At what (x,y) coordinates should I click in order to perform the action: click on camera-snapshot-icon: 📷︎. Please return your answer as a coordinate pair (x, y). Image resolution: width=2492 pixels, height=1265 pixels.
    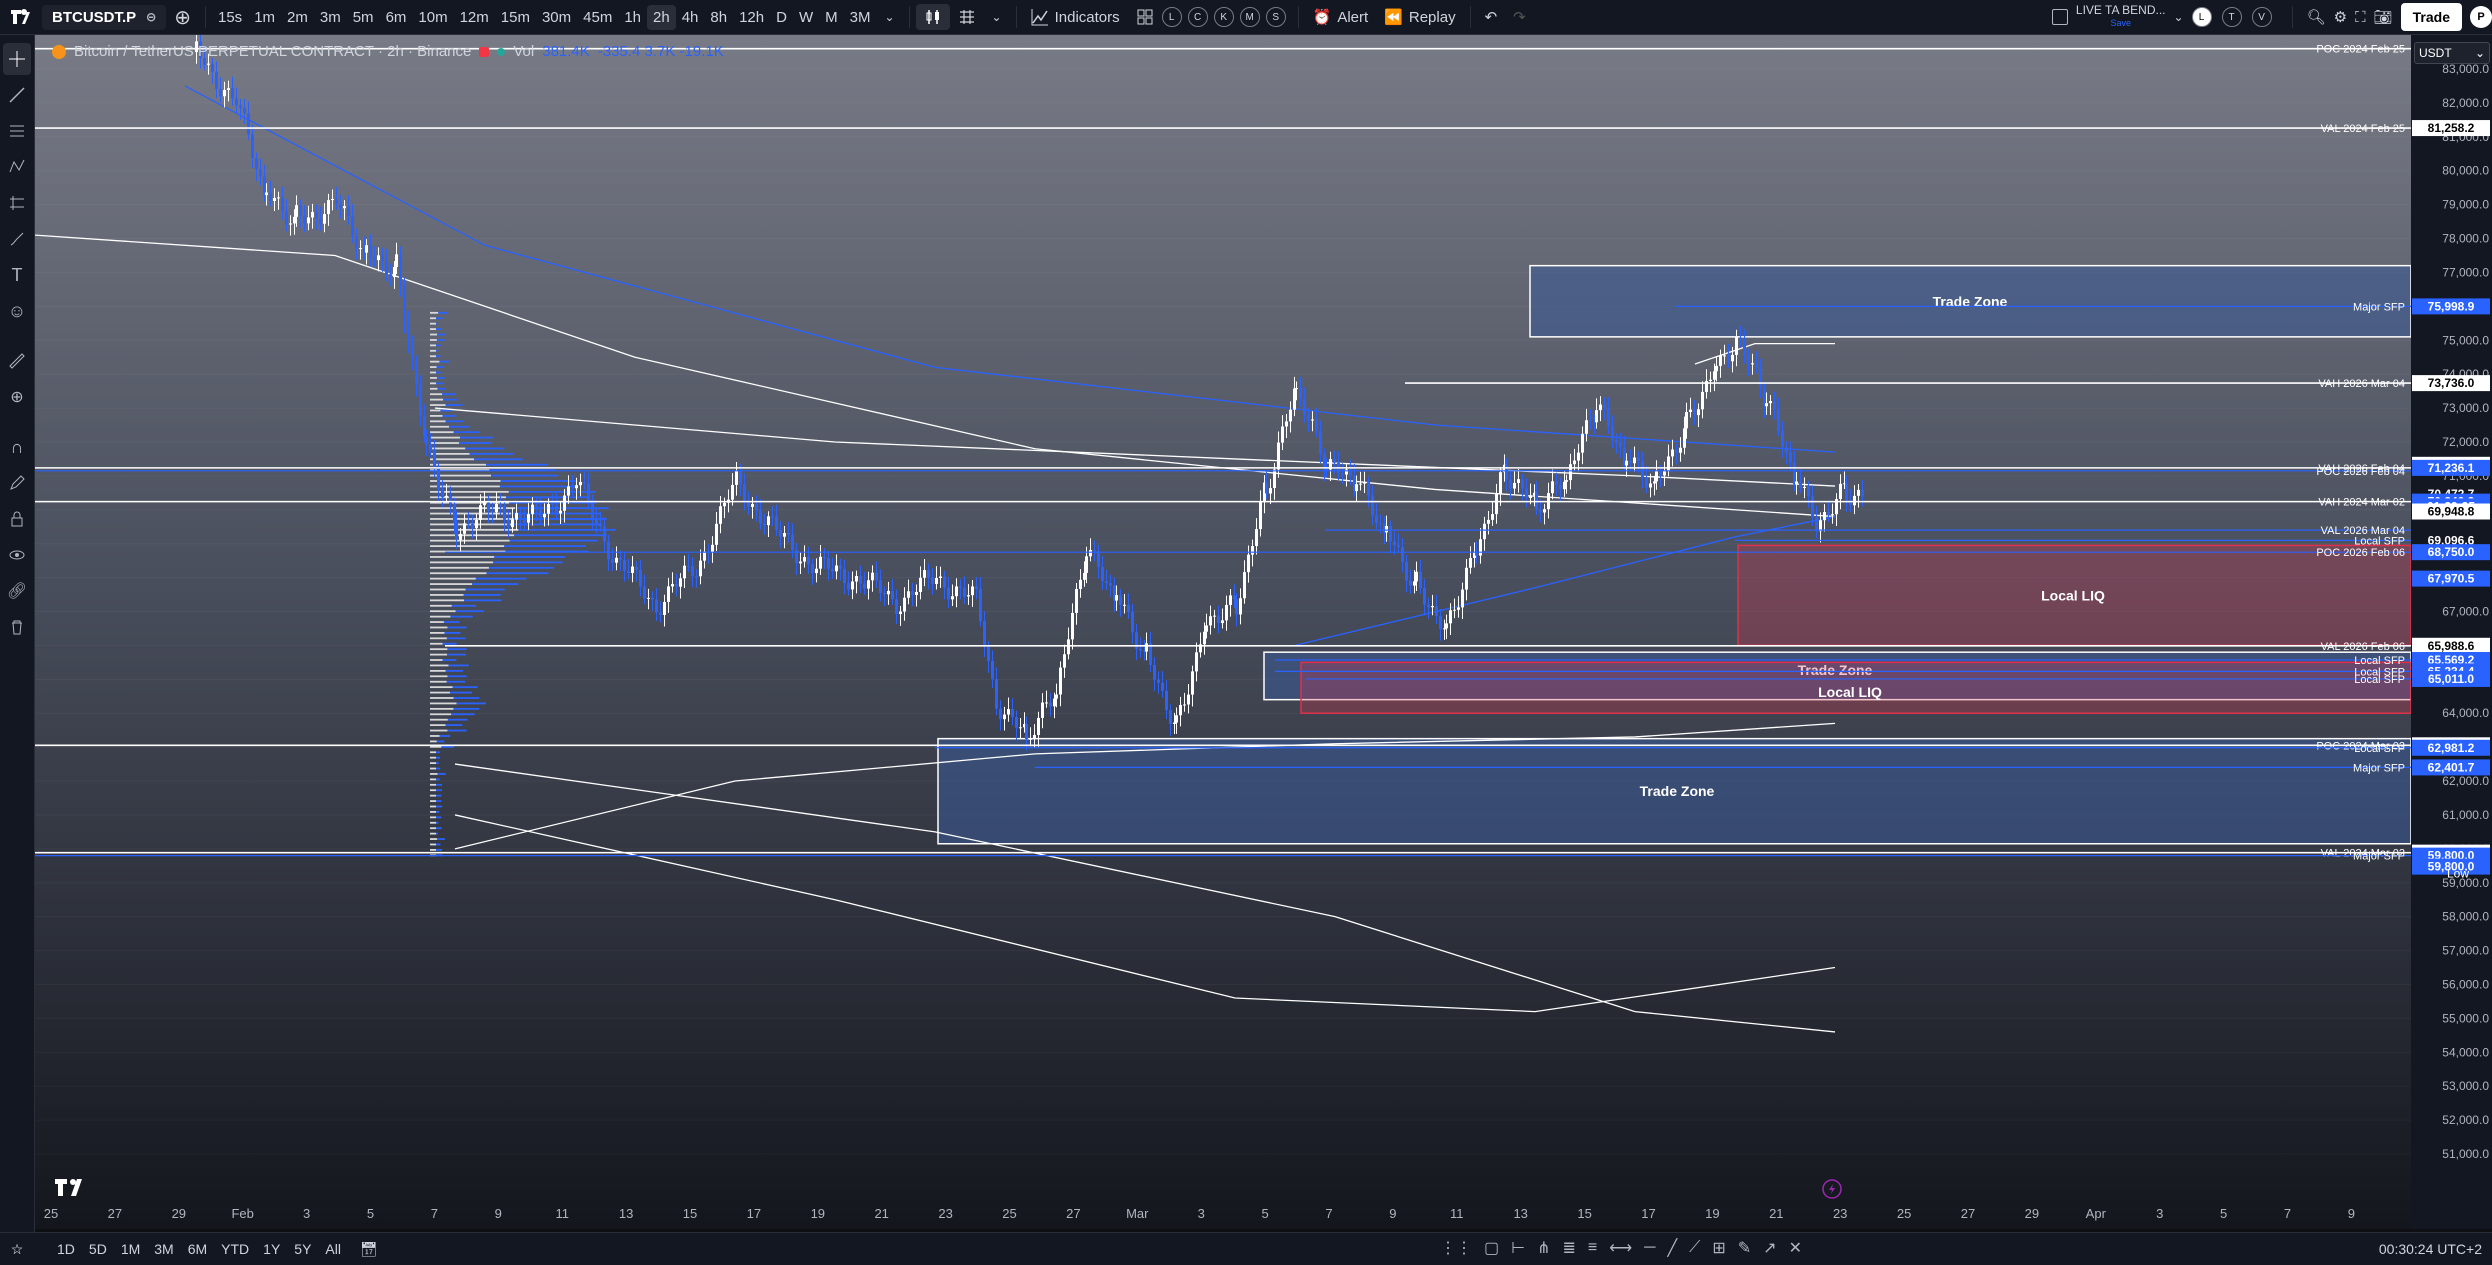
    Looking at the image, I should click on (2383, 17).